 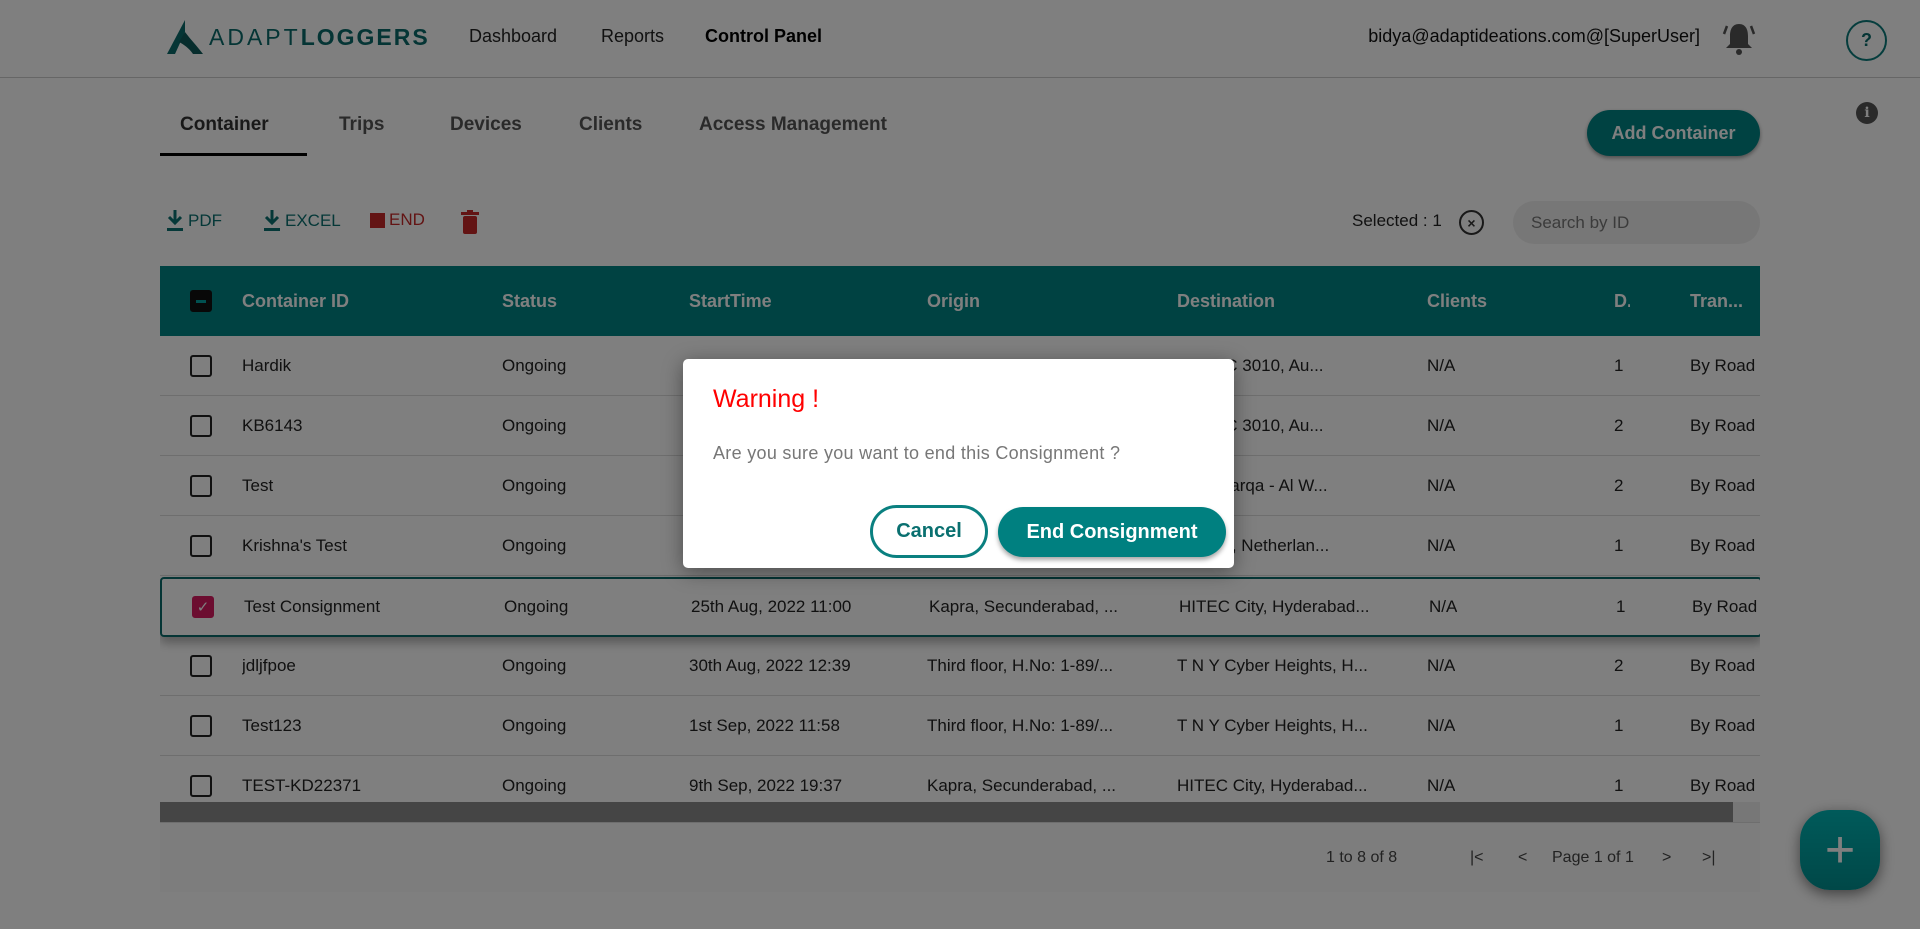 I want to click on cancel-button: Cancel, so click(x=929, y=531).